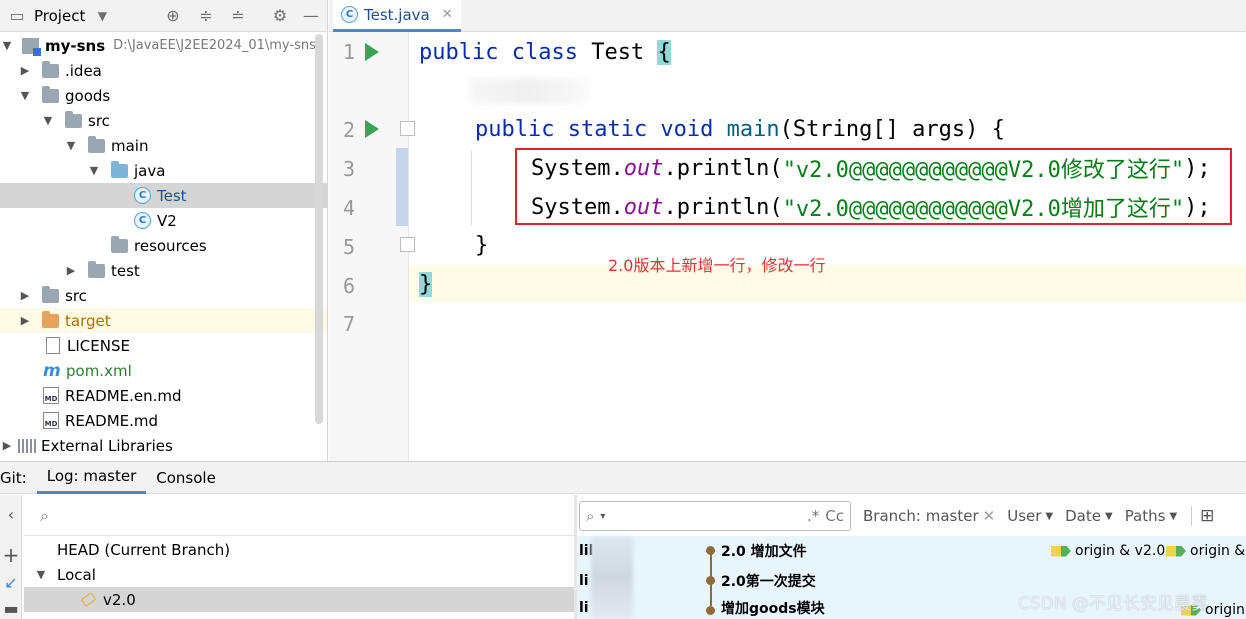 This screenshot has height=619, width=1246. What do you see at coordinates (715, 516) in the screenshot?
I see `log-search-input: ⌕ ▾ .* Cc` at bounding box center [715, 516].